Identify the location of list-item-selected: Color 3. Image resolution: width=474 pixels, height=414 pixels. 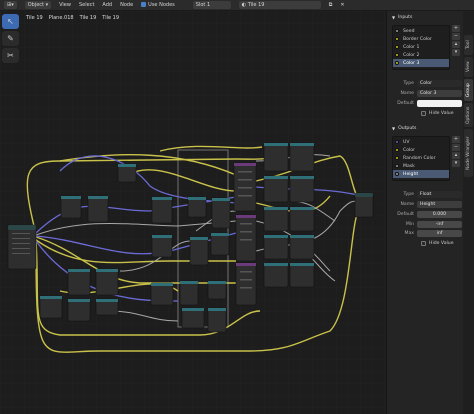
(421, 63).